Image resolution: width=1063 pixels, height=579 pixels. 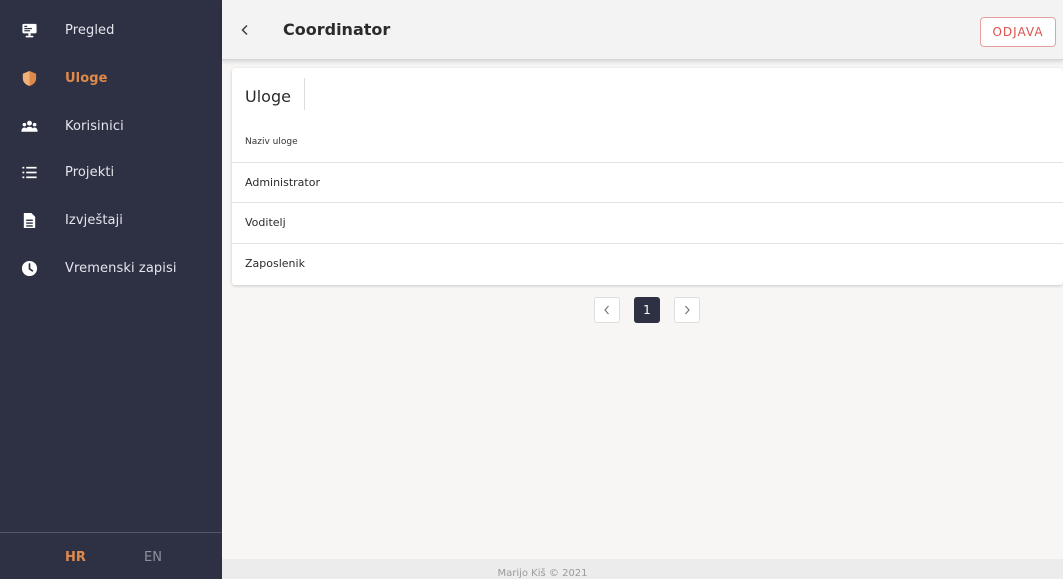 What do you see at coordinates (90, 30) in the screenshot?
I see `sidebar-item-label: Pregled` at bounding box center [90, 30].